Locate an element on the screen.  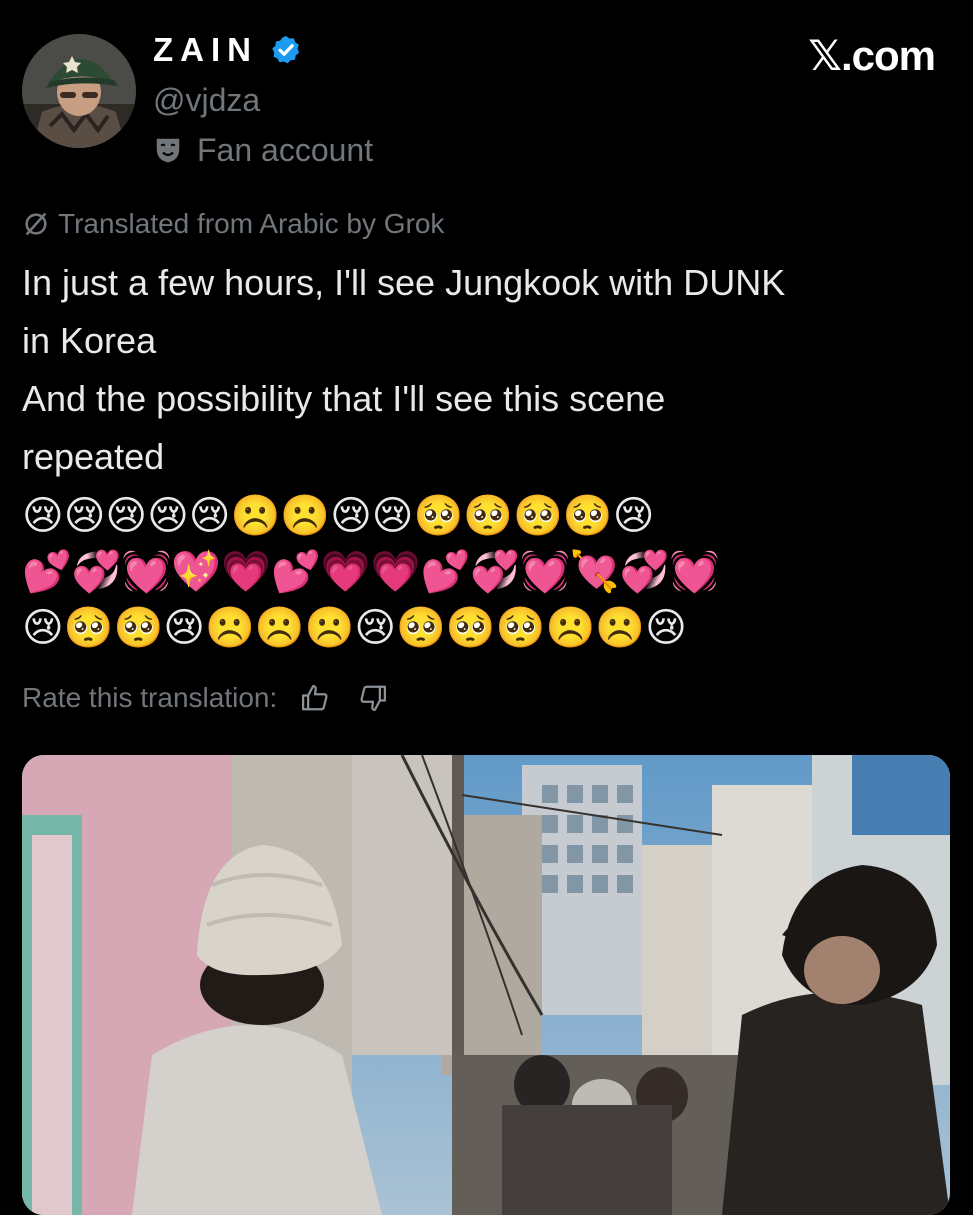
tweet-text-line: repeated is located at coordinates (93, 456).